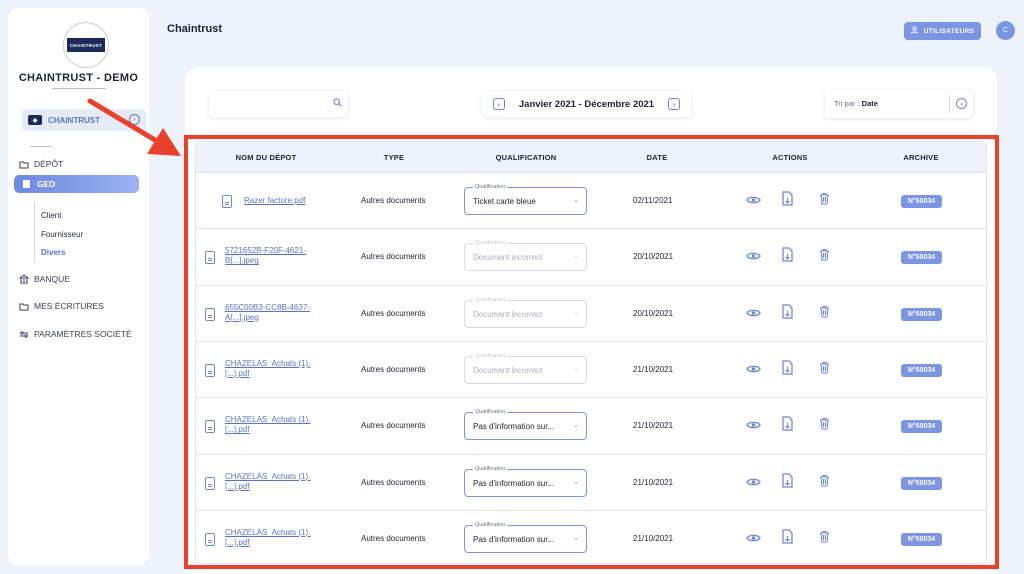  I want to click on sliders-icon, so click(24, 334).